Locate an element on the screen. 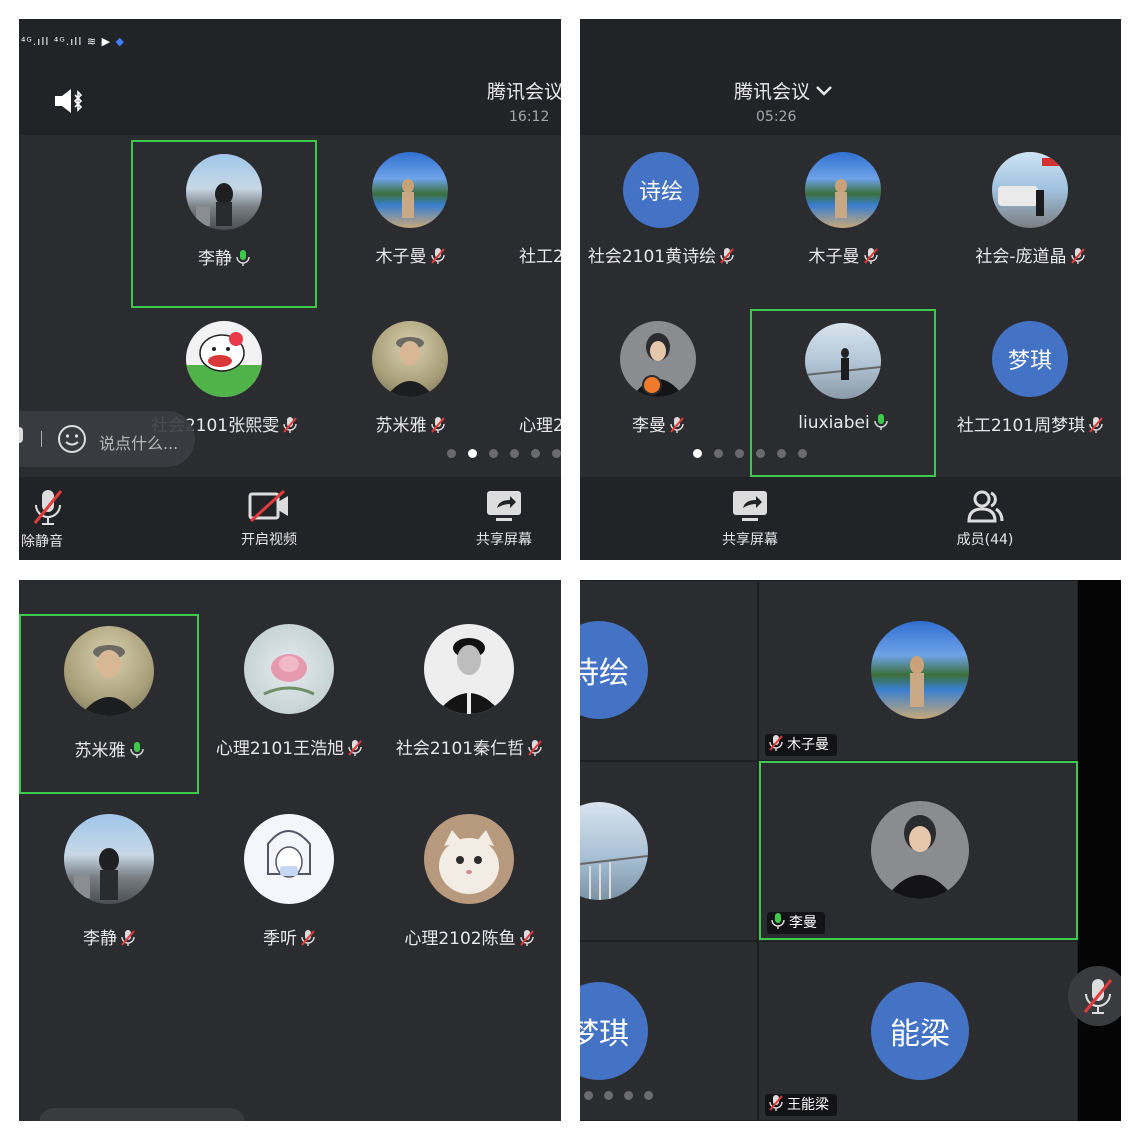 This screenshot has height=1140, width=1140. meeting-time: 05:26 is located at coordinates (776, 117).